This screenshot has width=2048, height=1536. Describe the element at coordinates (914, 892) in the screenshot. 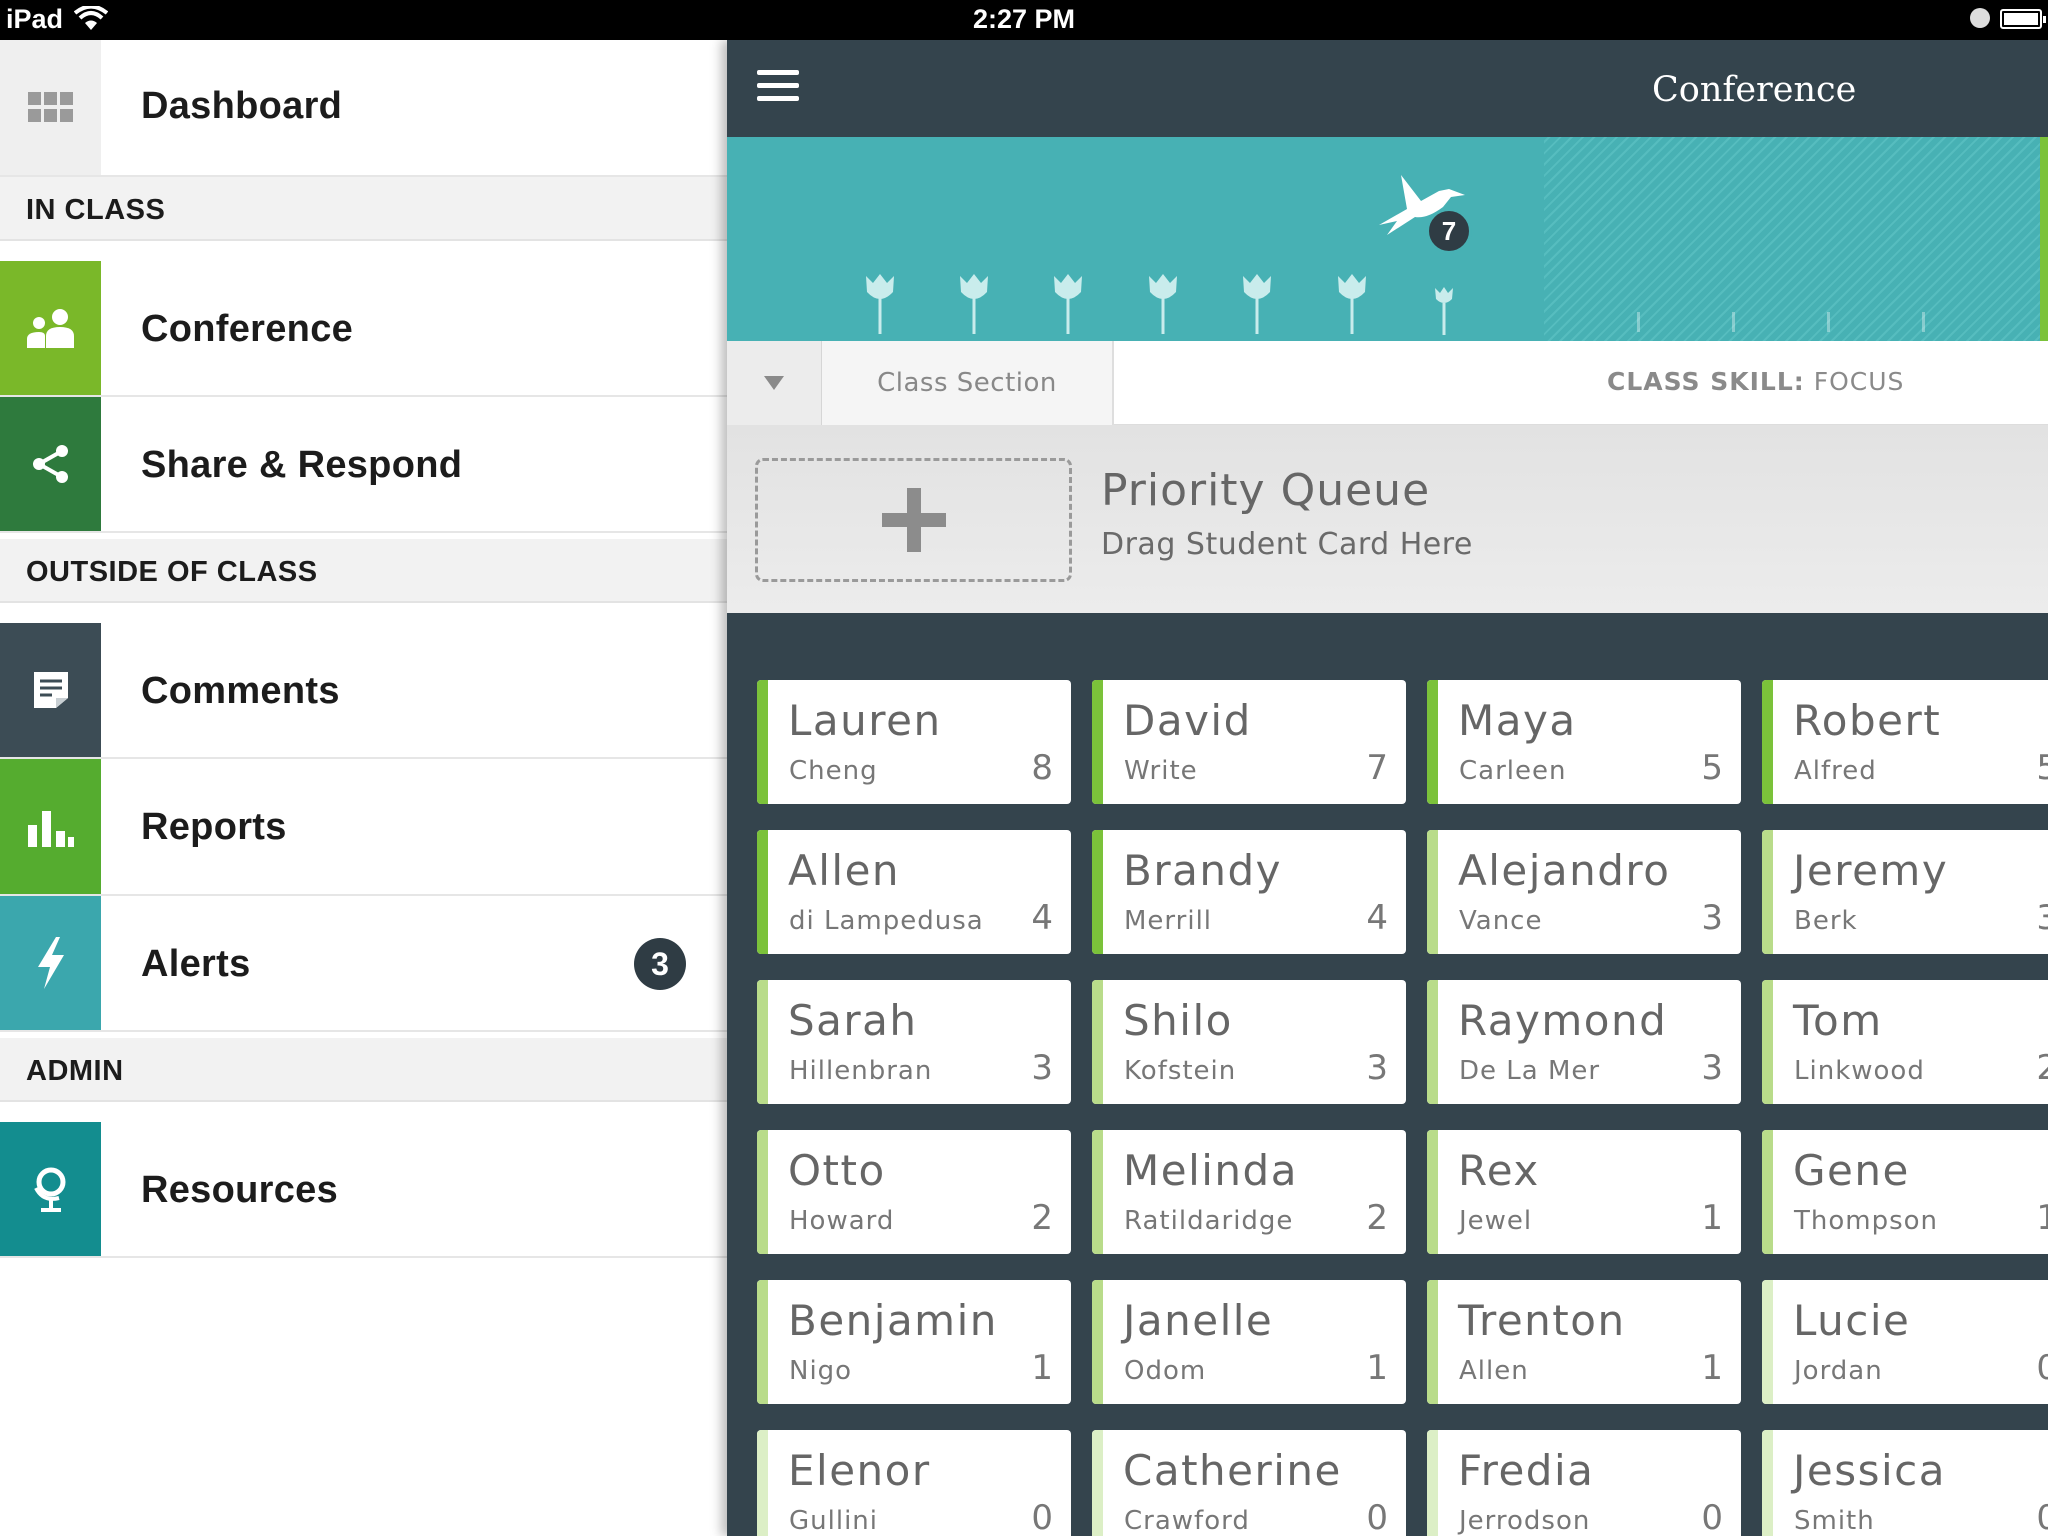

I see `student-card: Allen di Lampedusa 4` at that location.